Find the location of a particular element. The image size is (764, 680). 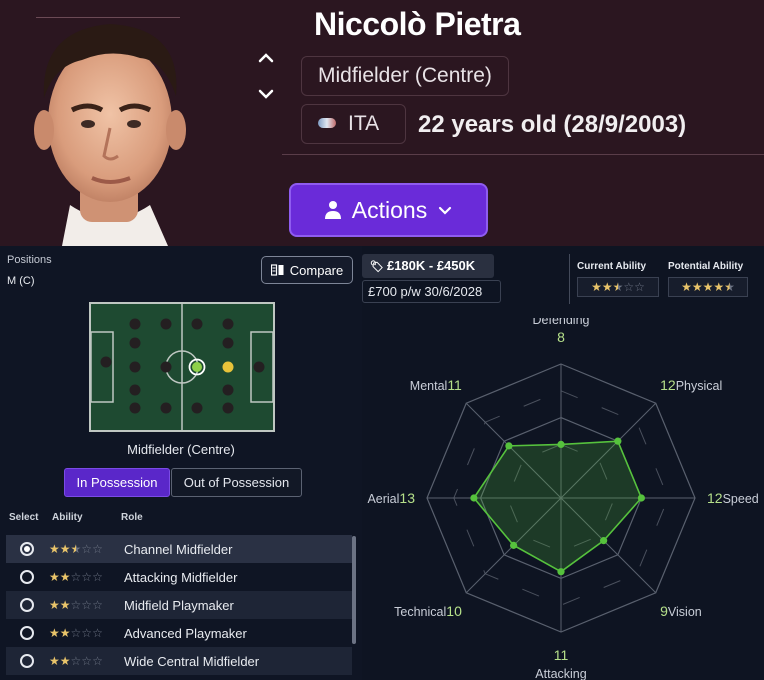

role-row: ★★☆☆☆ Advanced Playmaker is located at coordinates (179, 633).